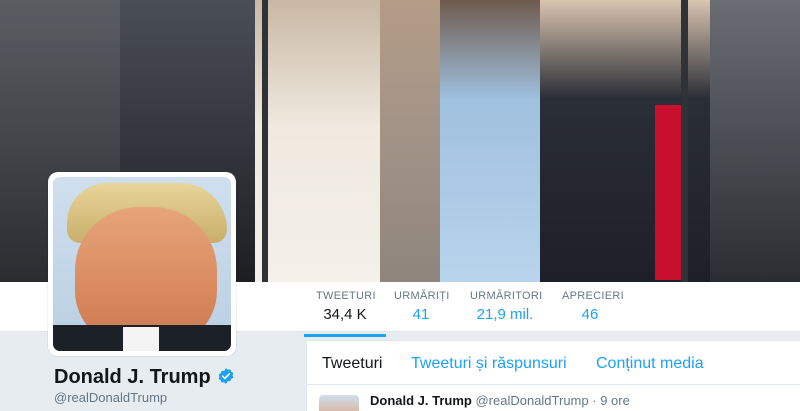 This screenshot has height=411, width=800. Describe the element at coordinates (339, 403) in the screenshot. I see `tweet-avatar` at that location.